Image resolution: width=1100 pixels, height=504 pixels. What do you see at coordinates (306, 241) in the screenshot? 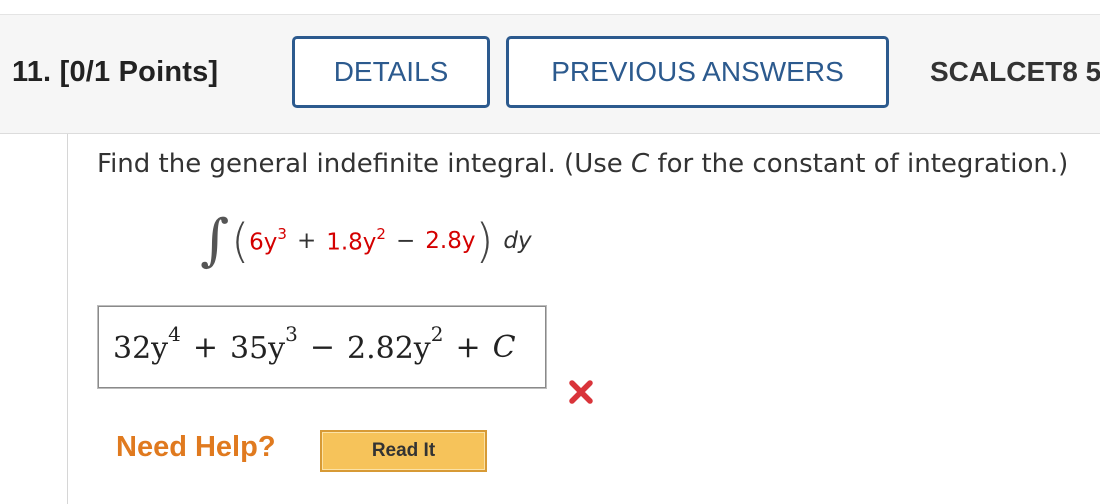
I see `operator-plus: +` at bounding box center [306, 241].